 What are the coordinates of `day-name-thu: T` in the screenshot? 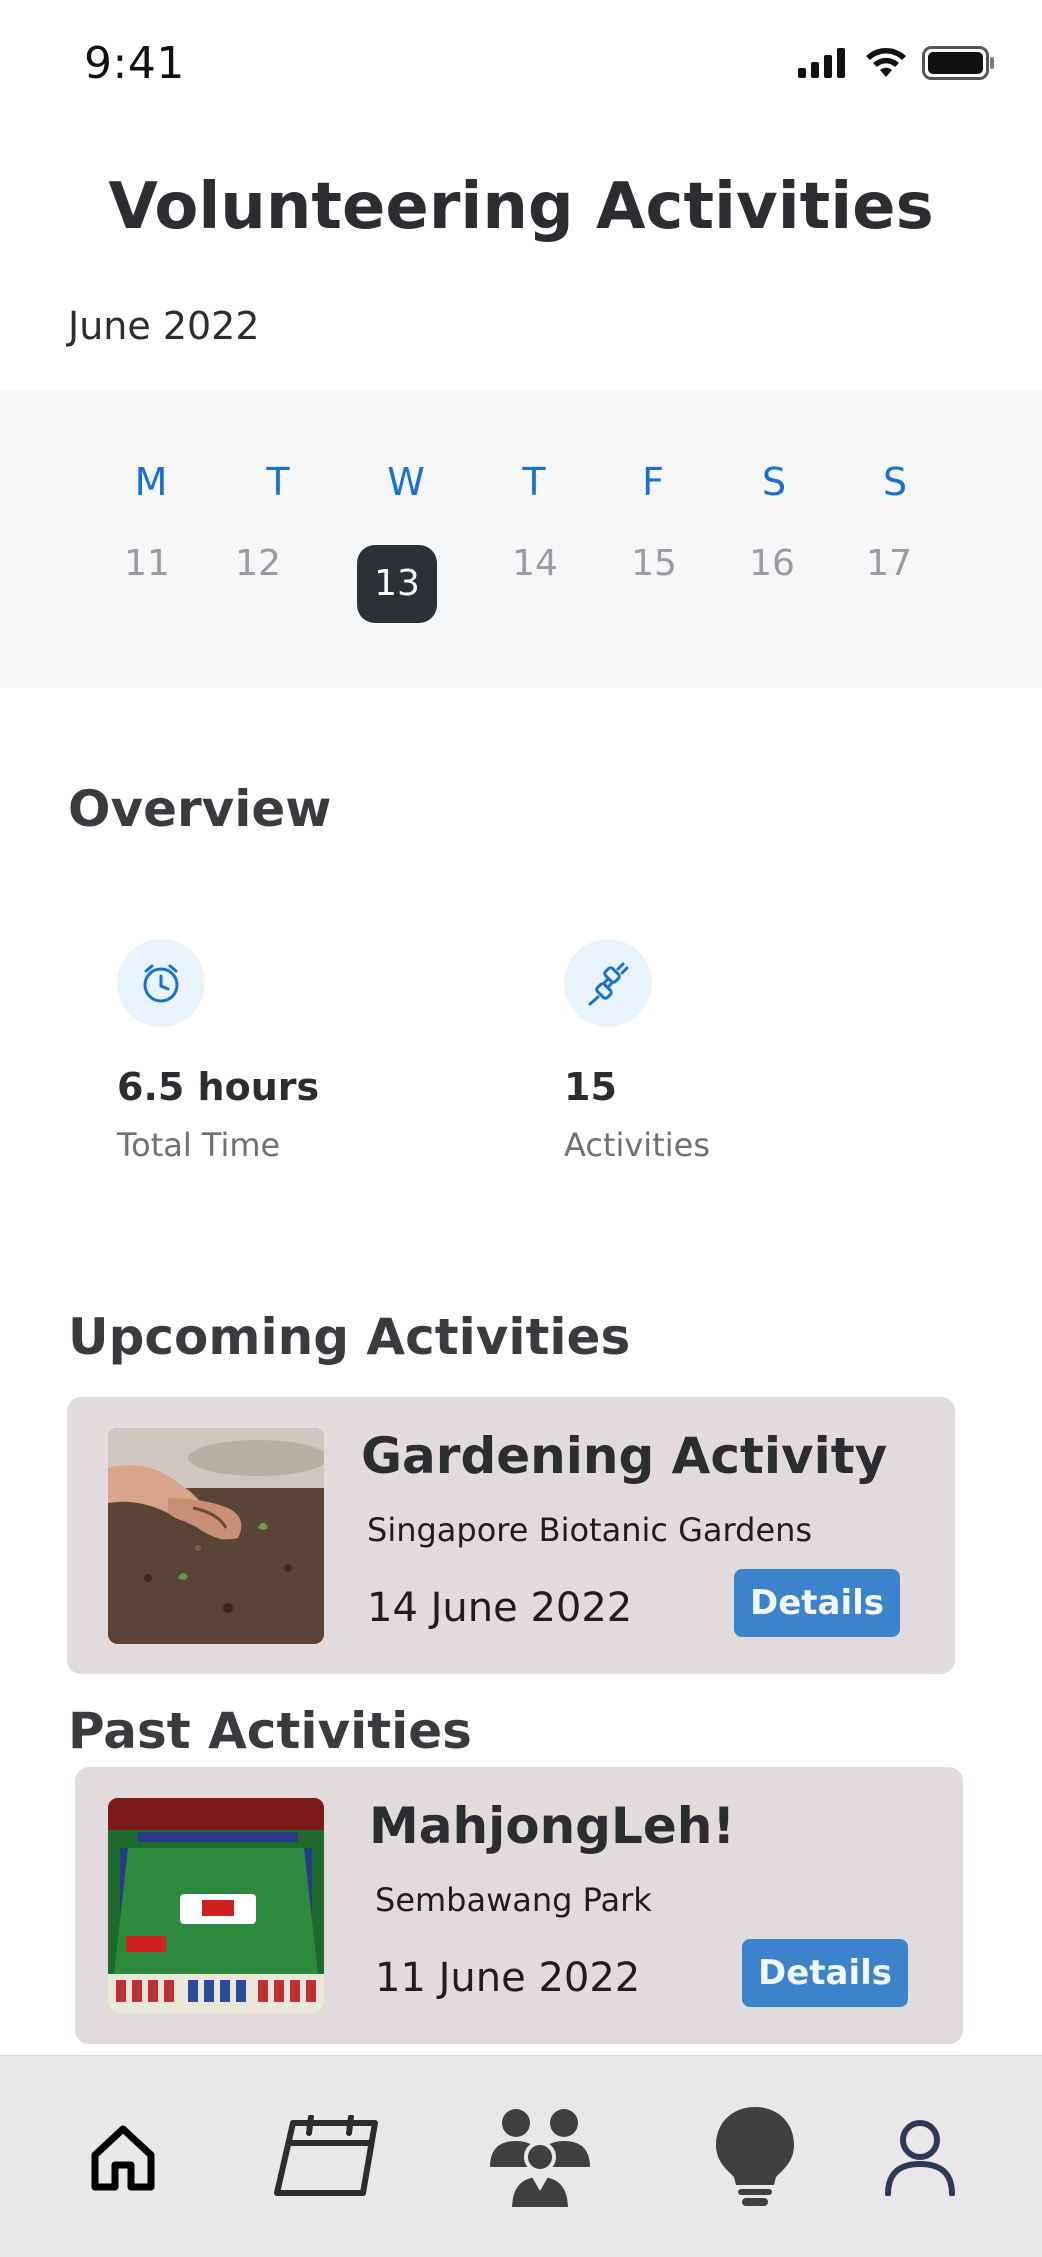 It's located at (534, 482).